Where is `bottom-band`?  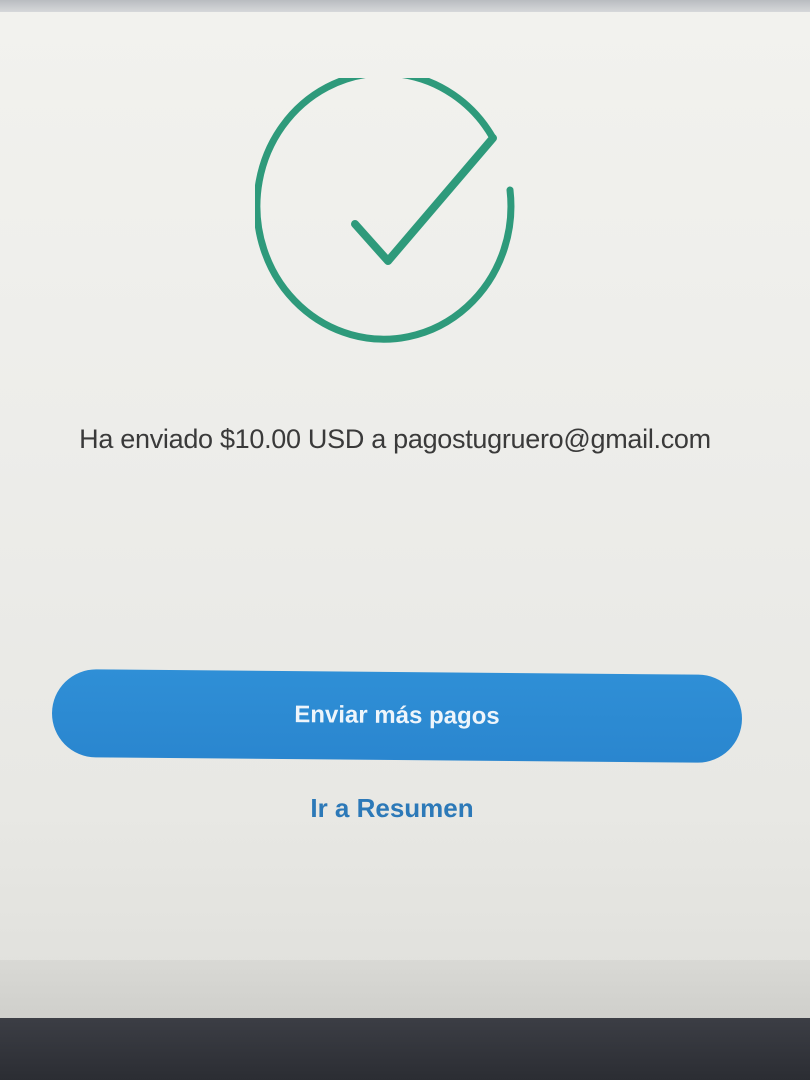
bottom-band is located at coordinates (405, 990).